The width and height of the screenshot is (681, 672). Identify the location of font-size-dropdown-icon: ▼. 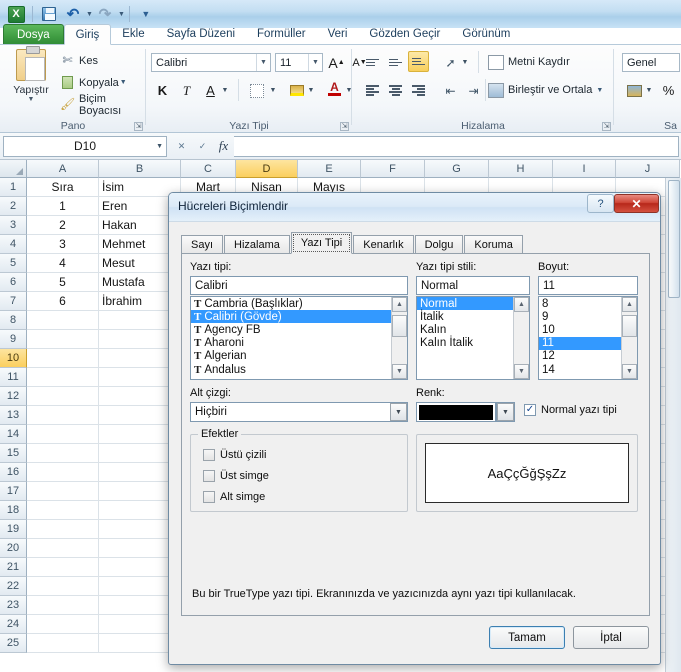
(315, 62).